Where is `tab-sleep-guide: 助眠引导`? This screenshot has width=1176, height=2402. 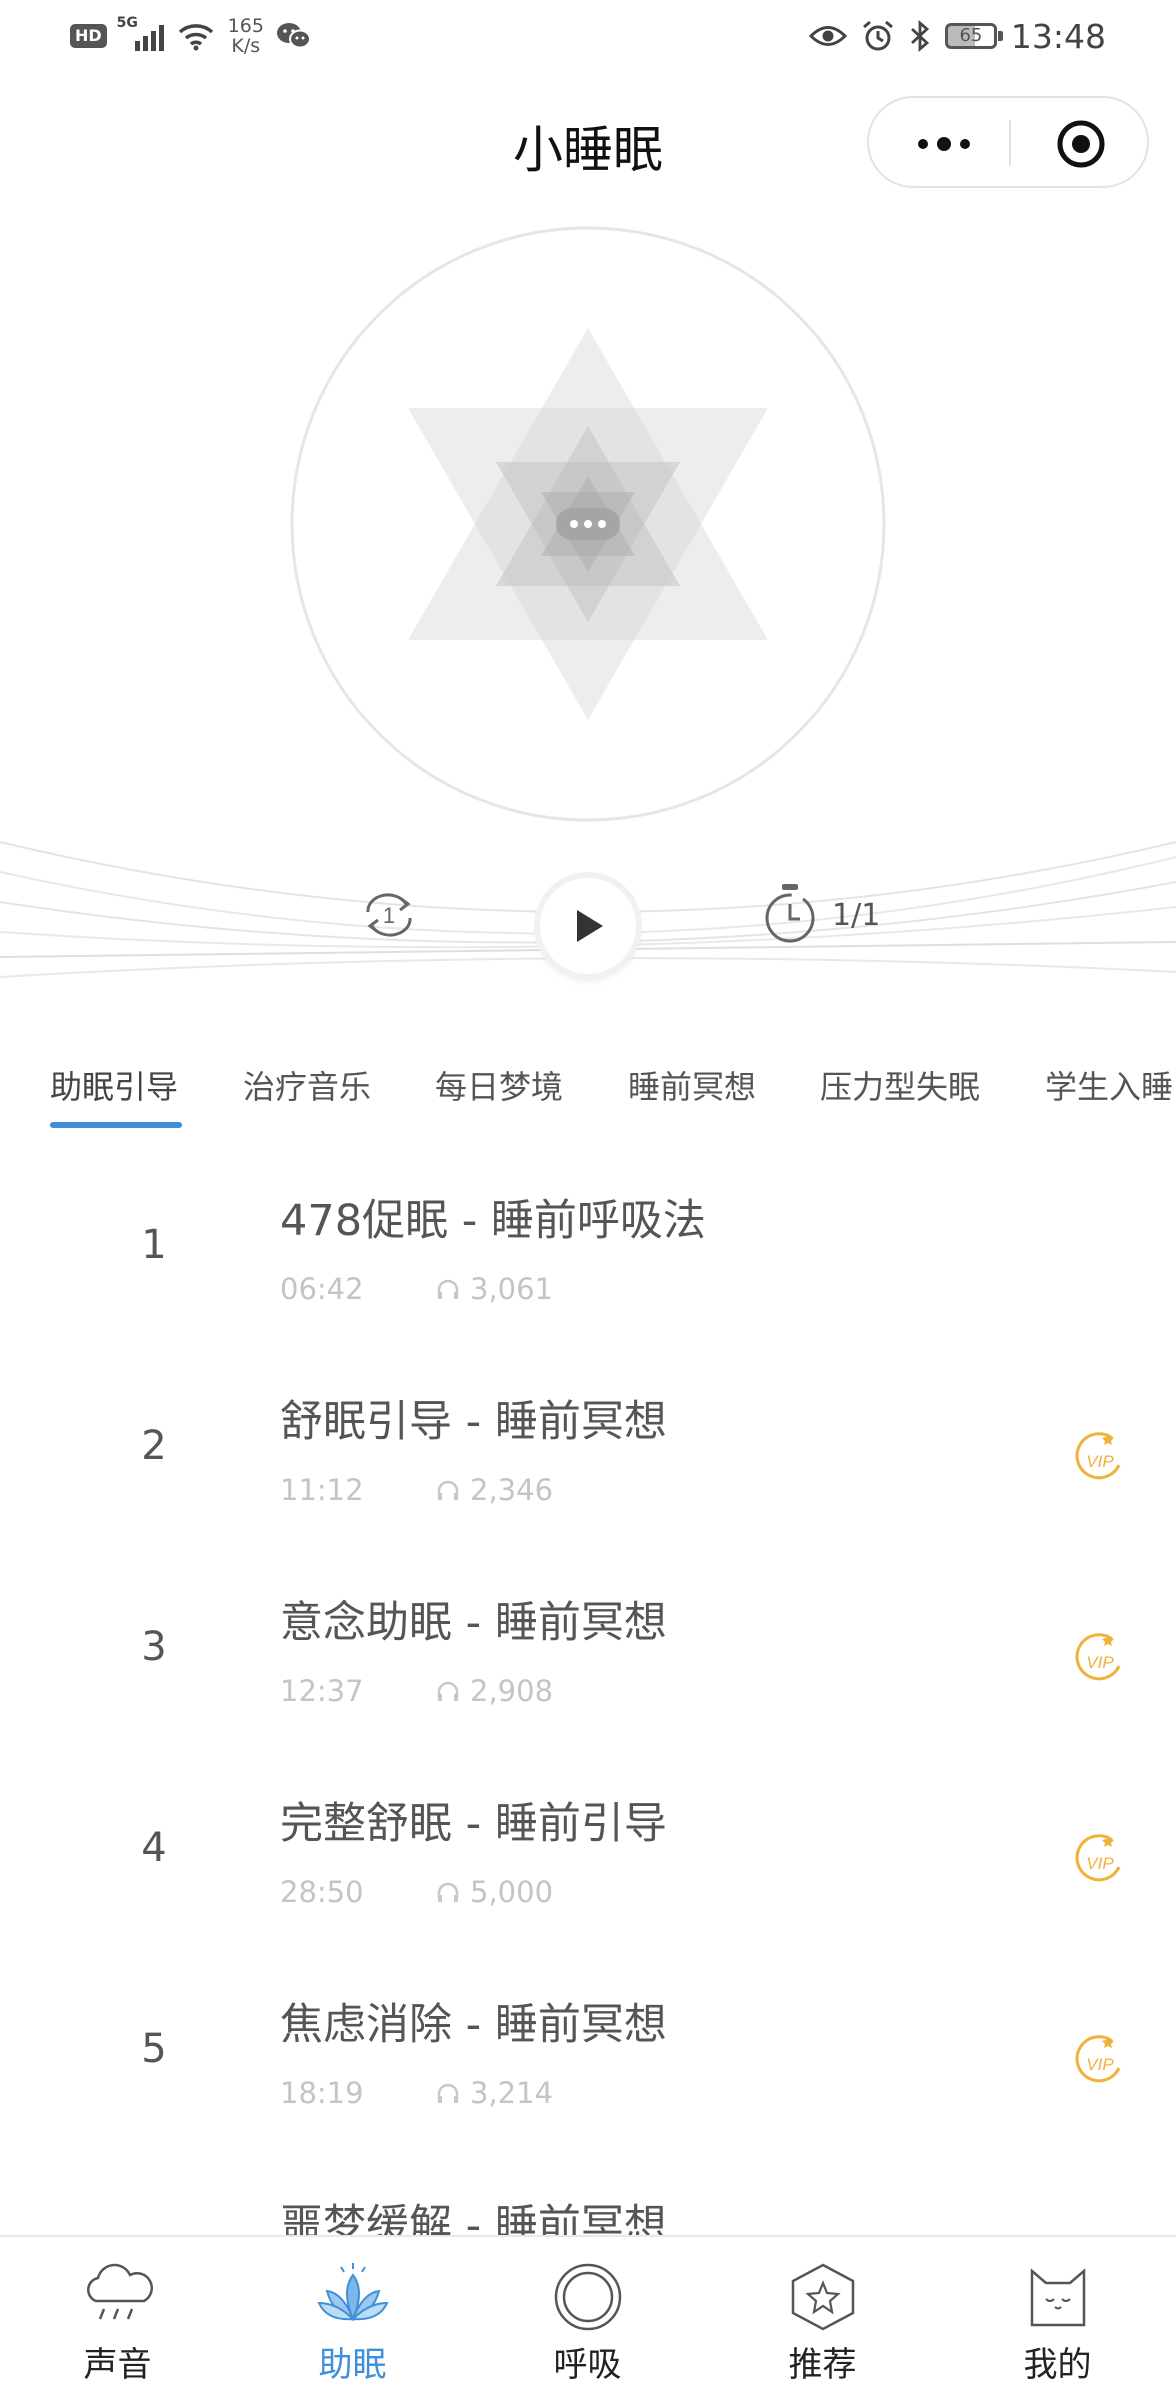 tab-sleep-guide: 助眠引导 is located at coordinates (114, 1085).